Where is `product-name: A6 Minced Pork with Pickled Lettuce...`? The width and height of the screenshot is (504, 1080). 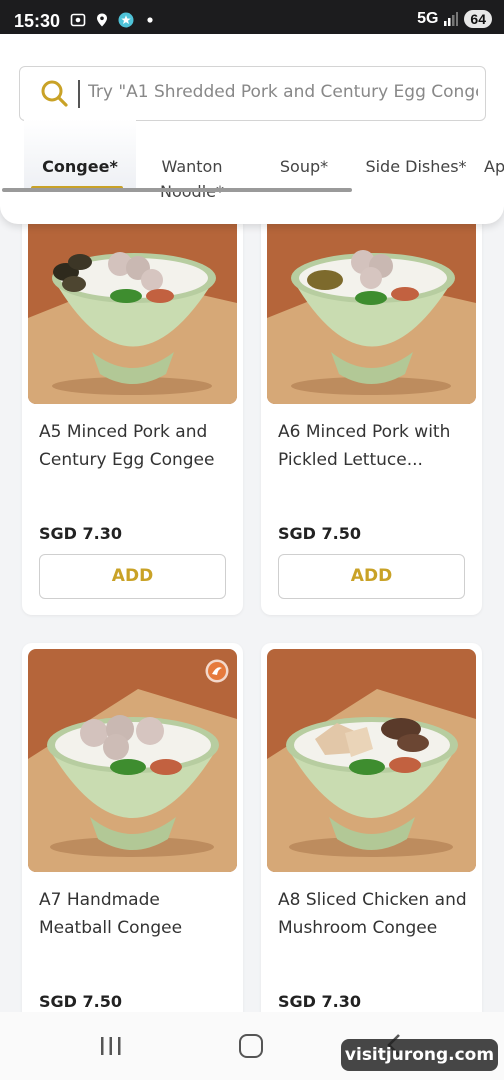
product-name: A6 Minced Pork with Pickled Lettuce... is located at coordinates (373, 446).